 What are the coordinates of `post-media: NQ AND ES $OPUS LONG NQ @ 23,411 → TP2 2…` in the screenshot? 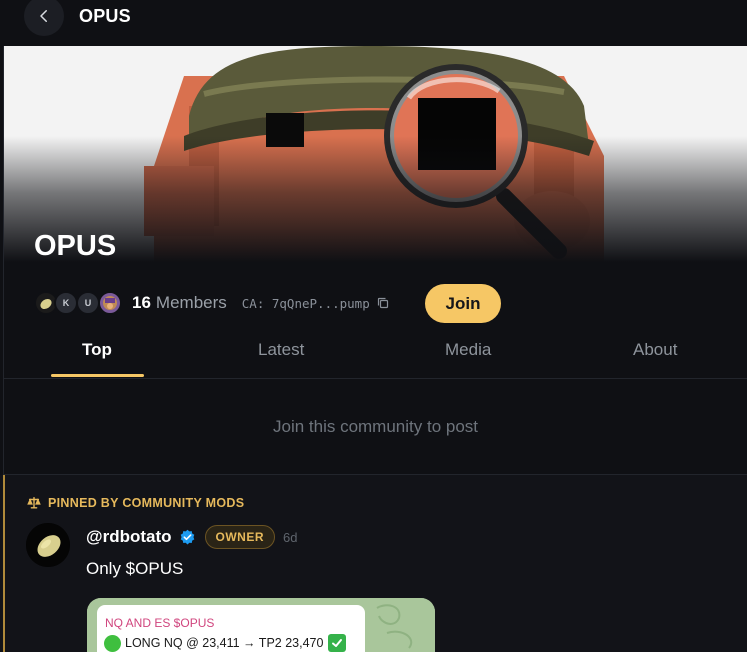 It's located at (261, 625).